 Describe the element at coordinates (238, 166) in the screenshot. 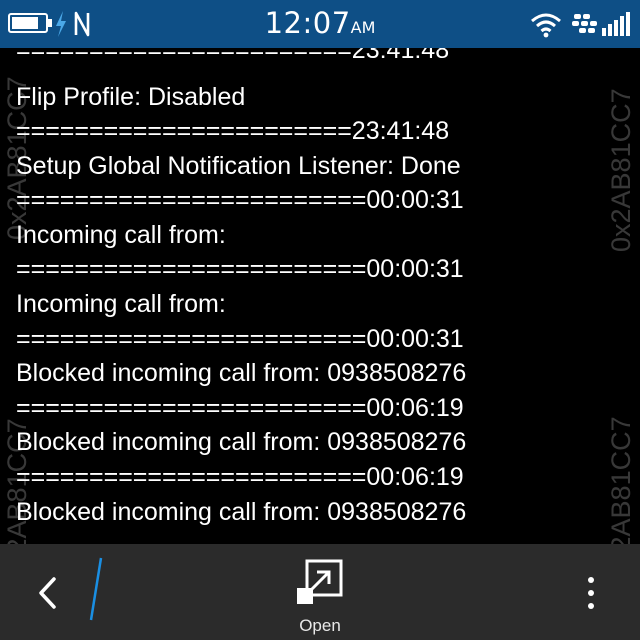

I see `log-entry: Setup Global Notification Listener: Done` at that location.